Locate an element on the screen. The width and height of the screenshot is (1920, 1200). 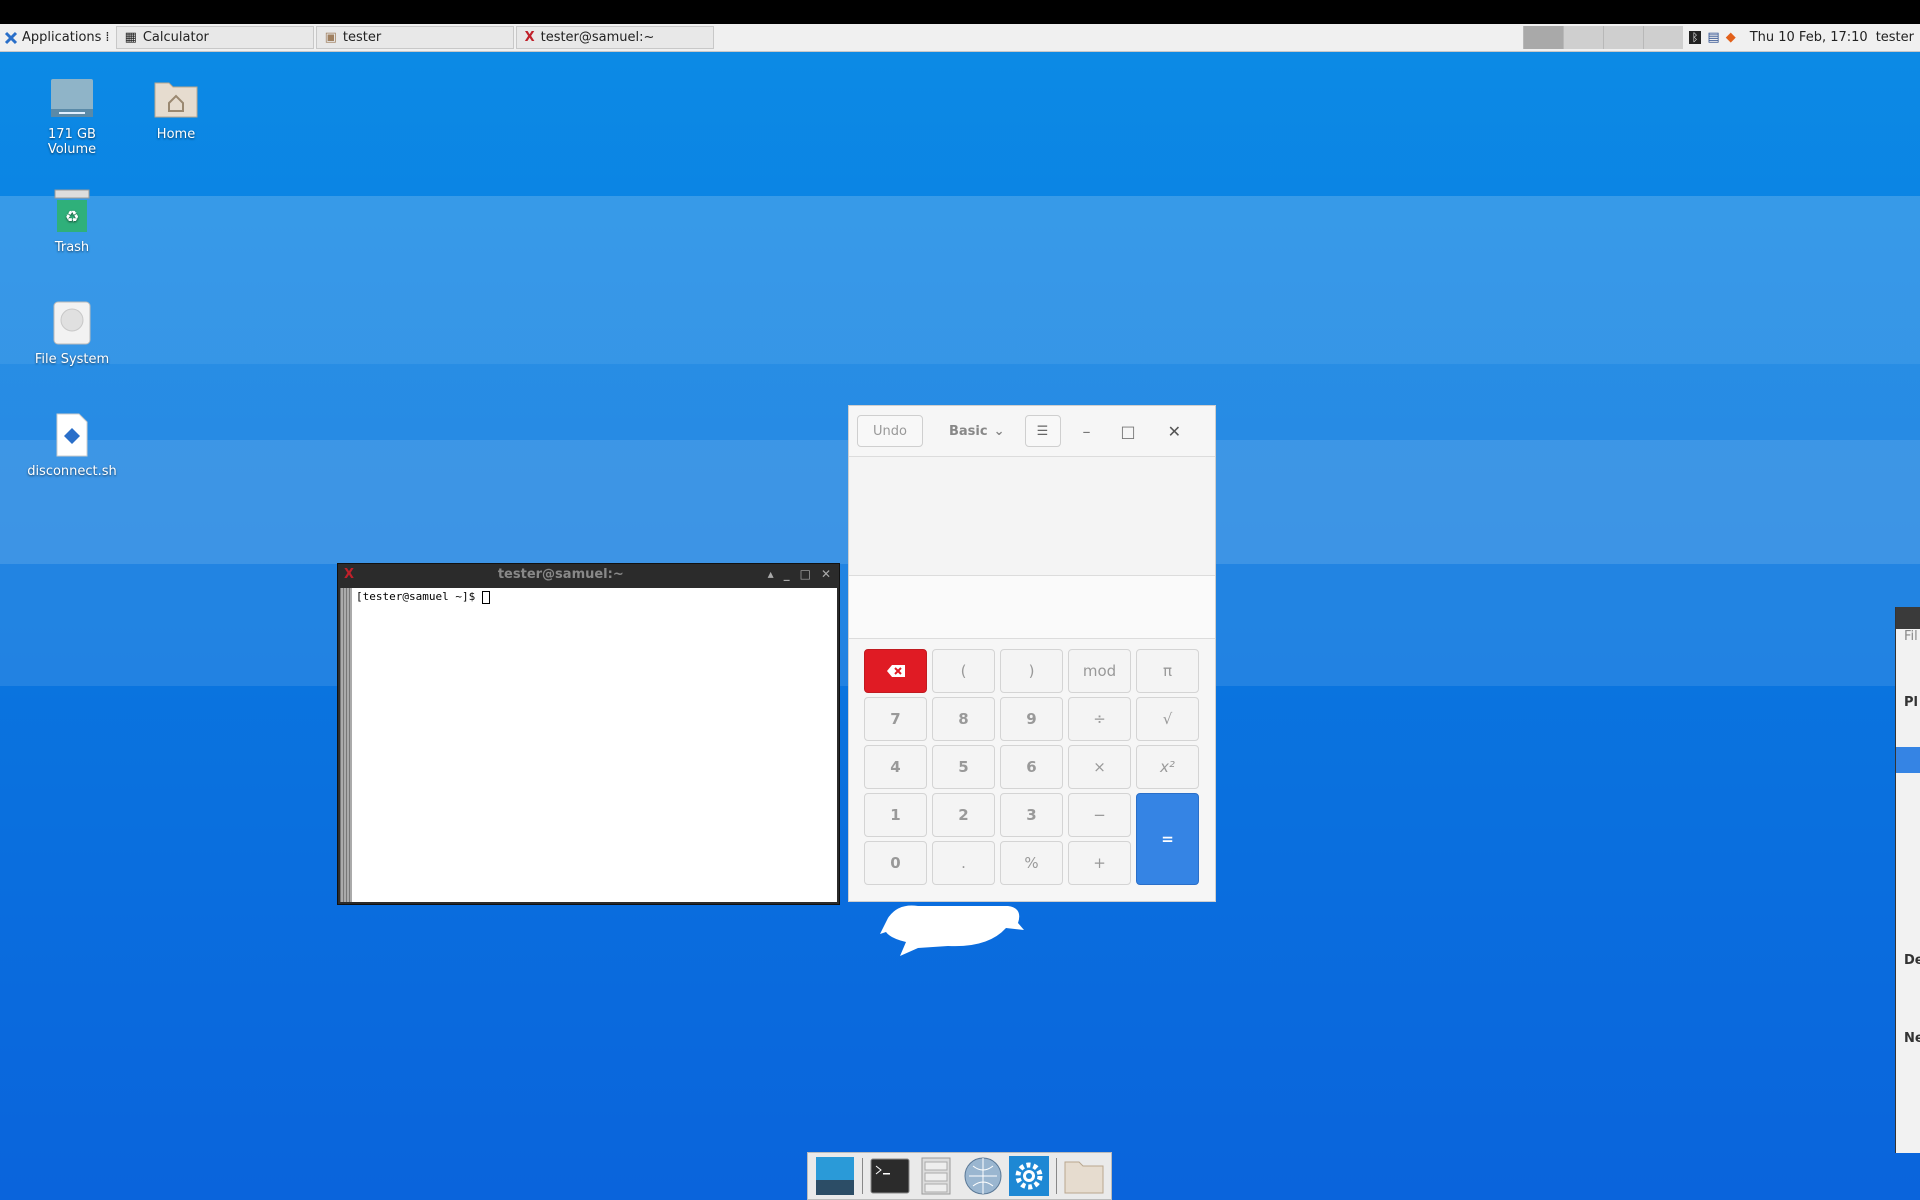
percent-button: % is located at coordinates (1031, 863).